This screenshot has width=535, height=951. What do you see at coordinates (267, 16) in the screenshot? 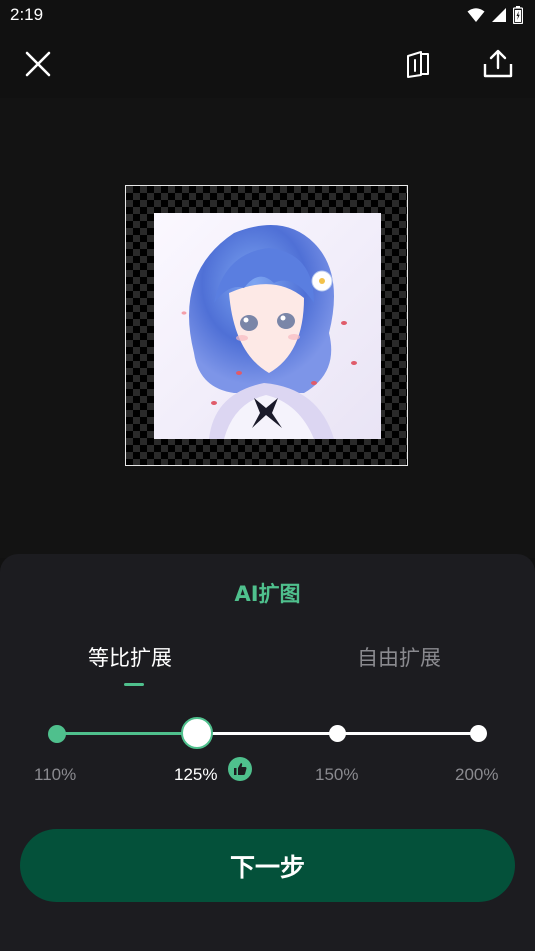
I see `status-bar: 2:19` at bounding box center [267, 16].